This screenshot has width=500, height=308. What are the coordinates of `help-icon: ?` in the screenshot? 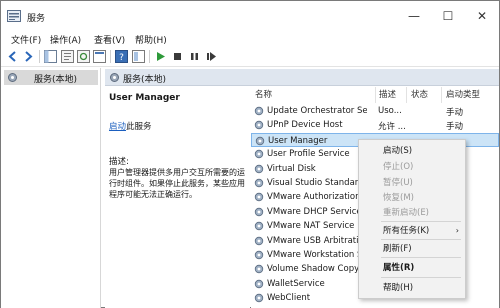 It's located at (121, 56).